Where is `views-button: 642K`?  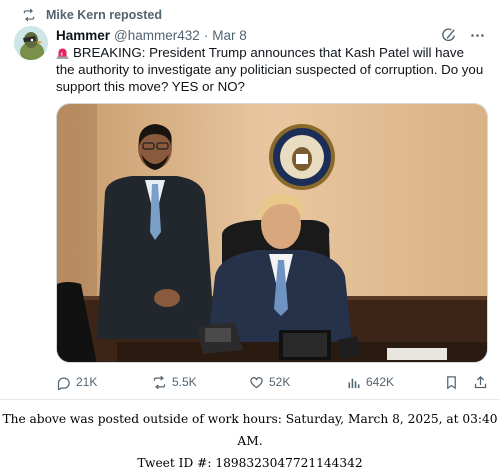
views-button: 642K is located at coordinates (394, 382).